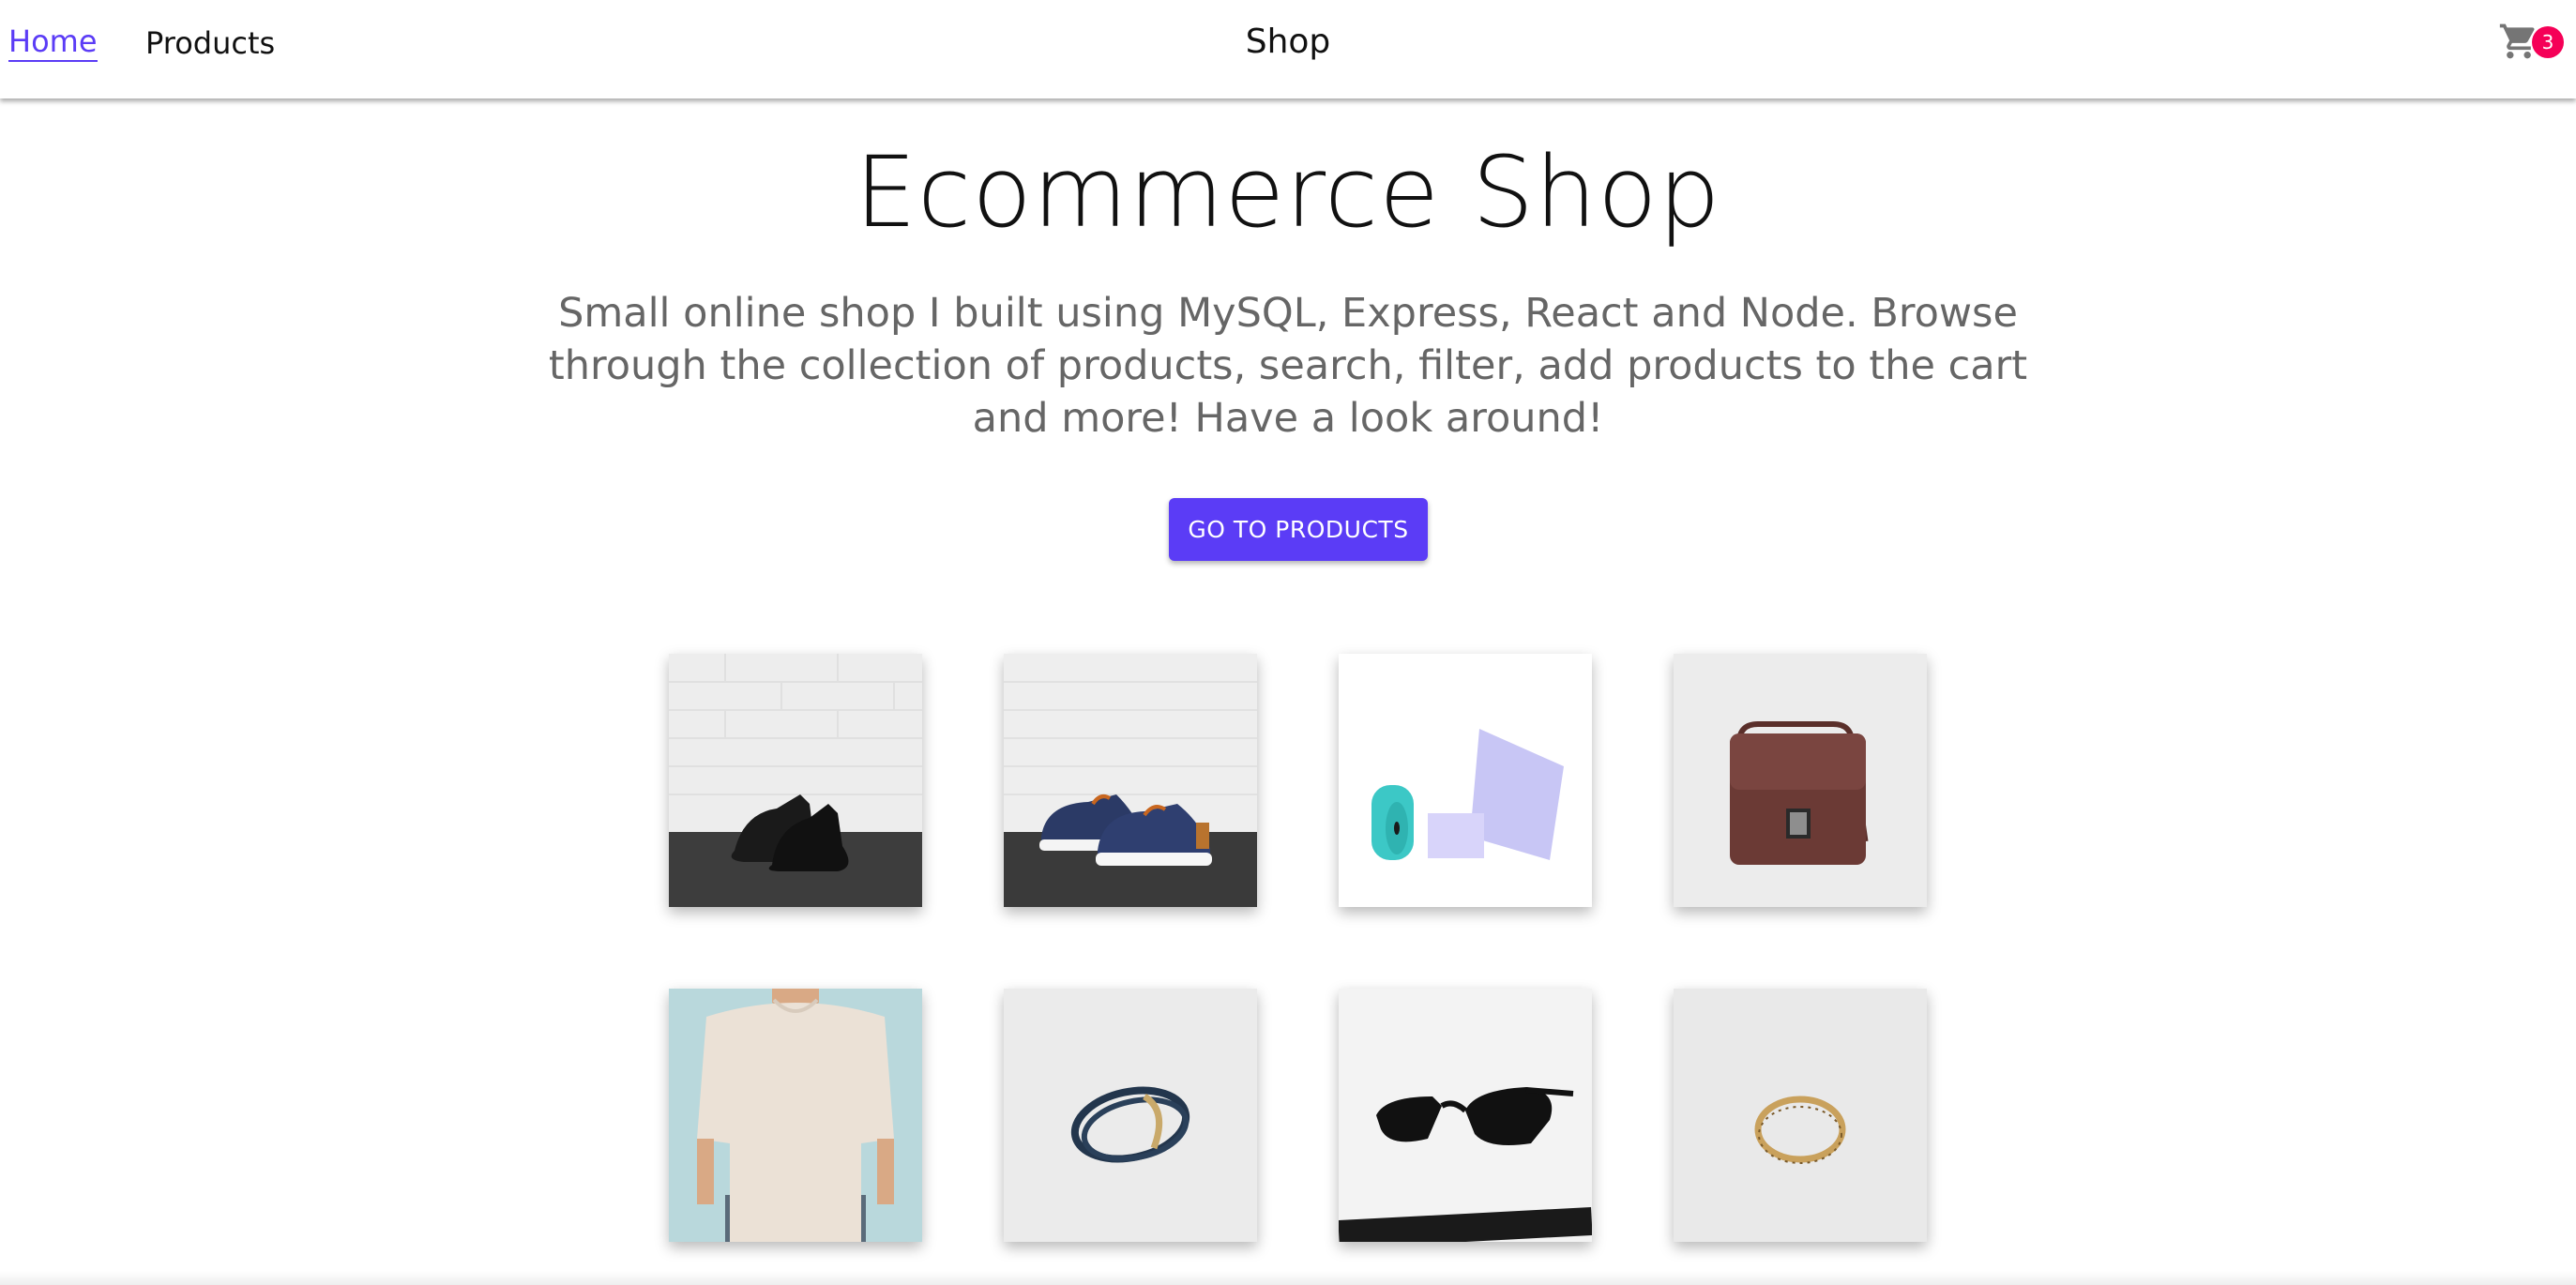 This screenshot has width=2576, height=1285. I want to click on brand-title: Shop, so click(1288, 42).